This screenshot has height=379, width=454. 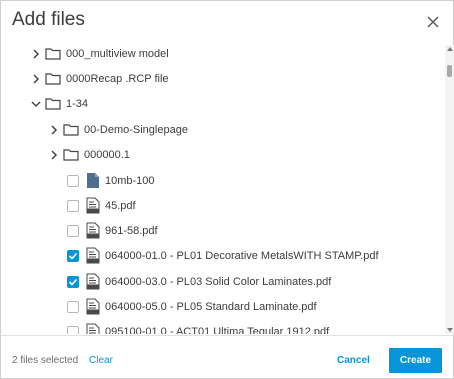 What do you see at coordinates (77, 103) in the screenshot?
I see `folder-label: 1-34` at bounding box center [77, 103].